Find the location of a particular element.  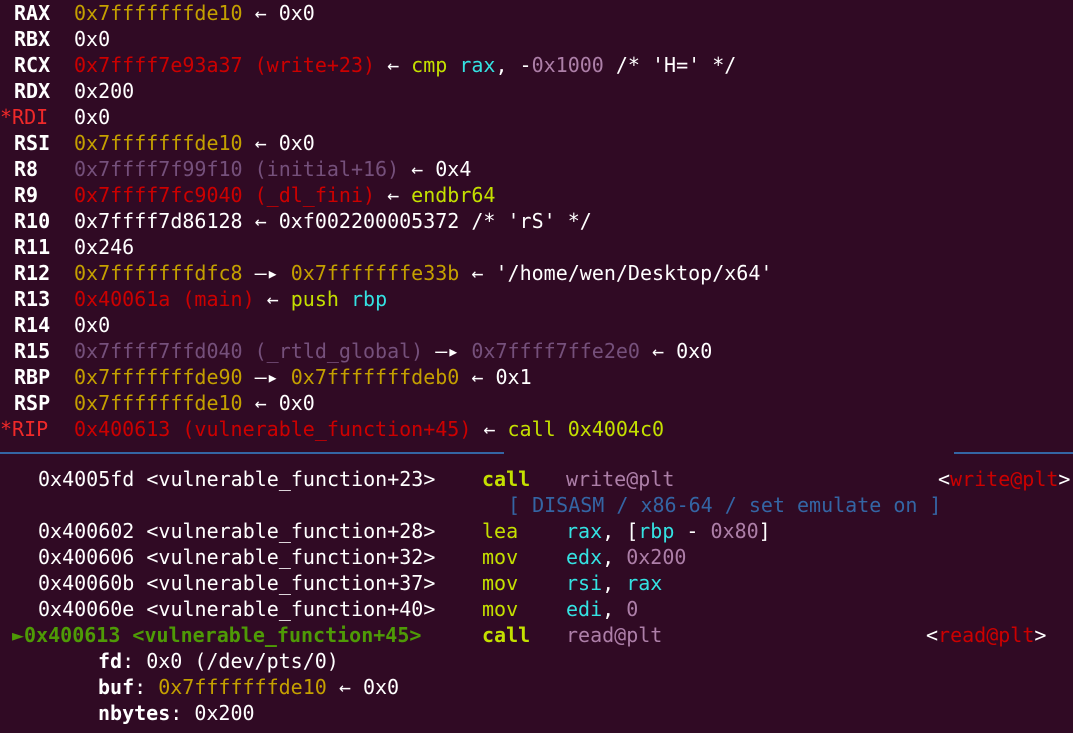

disasm-row: 0x4005fd <vulnerable_function+23> is located at coordinates (236, 479).